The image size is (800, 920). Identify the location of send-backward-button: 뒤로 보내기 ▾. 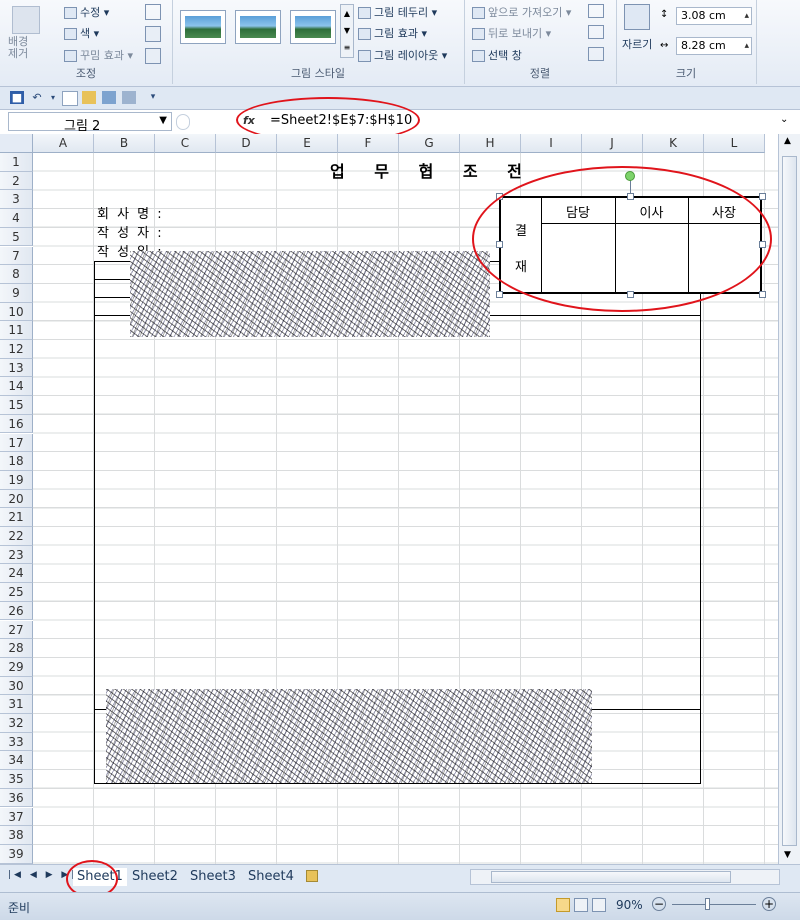
(511, 33).